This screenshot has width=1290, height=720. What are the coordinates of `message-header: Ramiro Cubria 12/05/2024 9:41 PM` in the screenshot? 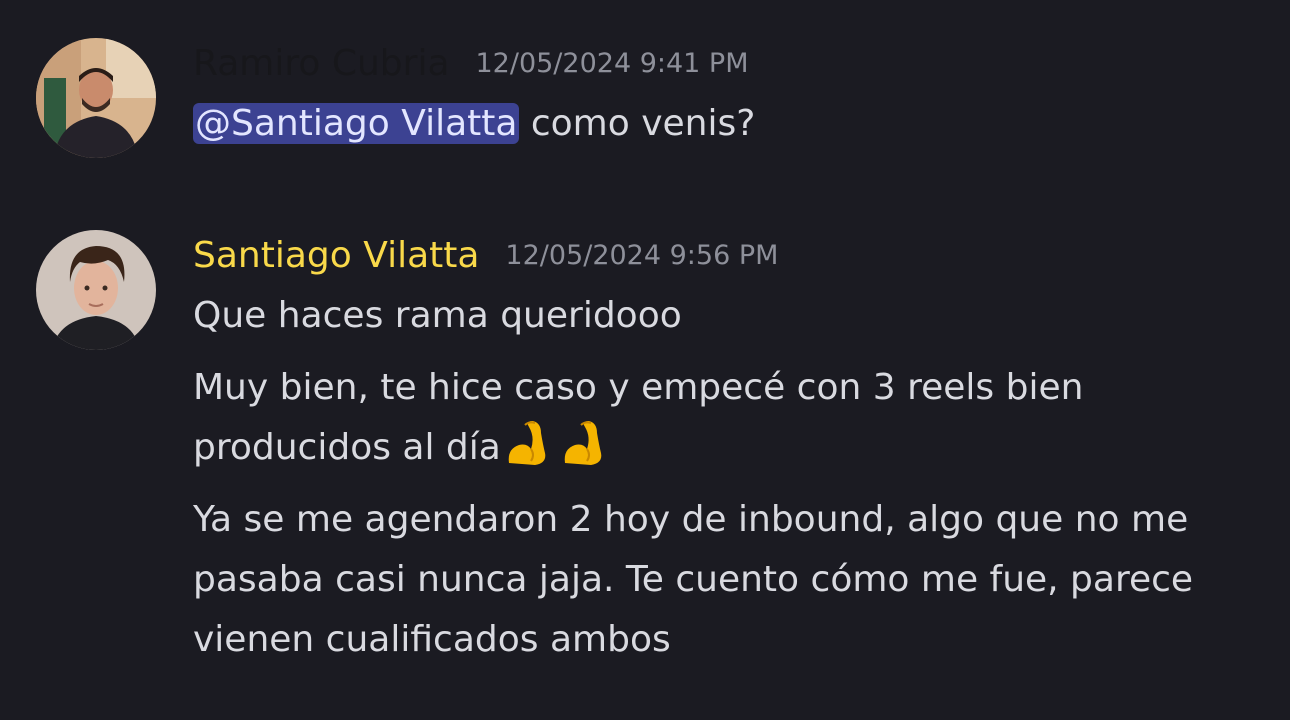 It's located at (728, 62).